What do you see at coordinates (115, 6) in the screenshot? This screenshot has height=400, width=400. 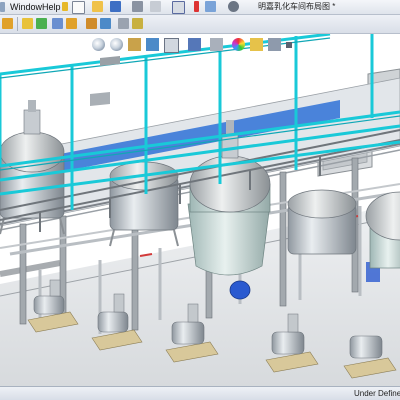 I see `save-icon` at bounding box center [115, 6].